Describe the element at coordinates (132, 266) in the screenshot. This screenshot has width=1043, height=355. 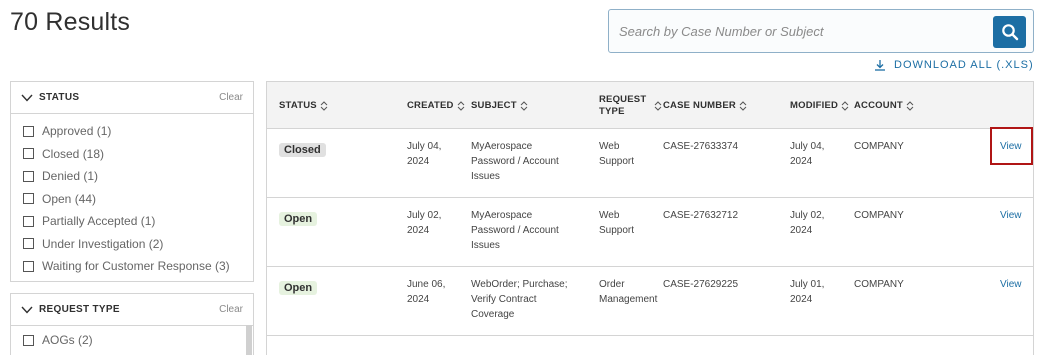
I see `filter-option-waiting-for-customer: Waiting for Customer Response (3)` at that location.